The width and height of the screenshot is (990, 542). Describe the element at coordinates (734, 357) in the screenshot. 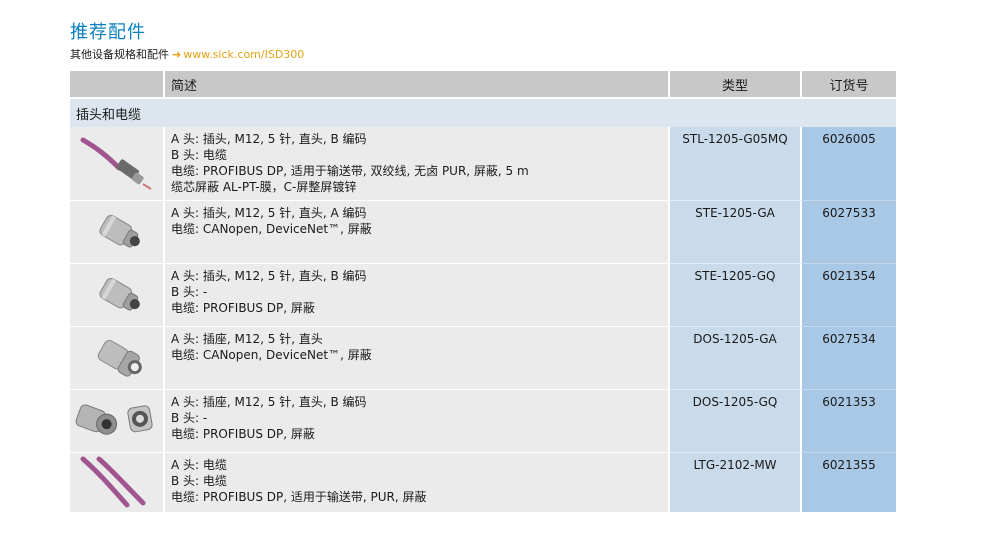

I see `row-type: DOS-1205-GA` at that location.